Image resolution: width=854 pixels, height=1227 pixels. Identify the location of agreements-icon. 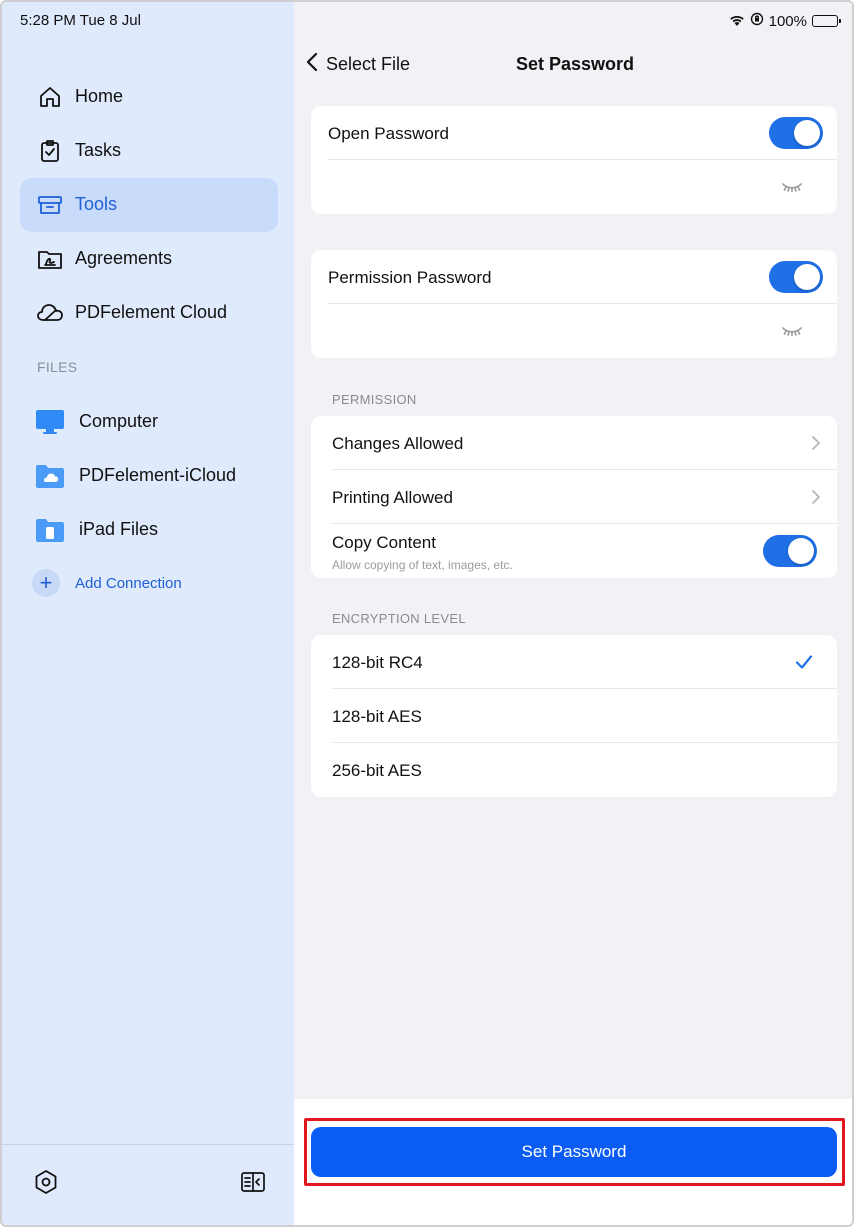
(50, 259).